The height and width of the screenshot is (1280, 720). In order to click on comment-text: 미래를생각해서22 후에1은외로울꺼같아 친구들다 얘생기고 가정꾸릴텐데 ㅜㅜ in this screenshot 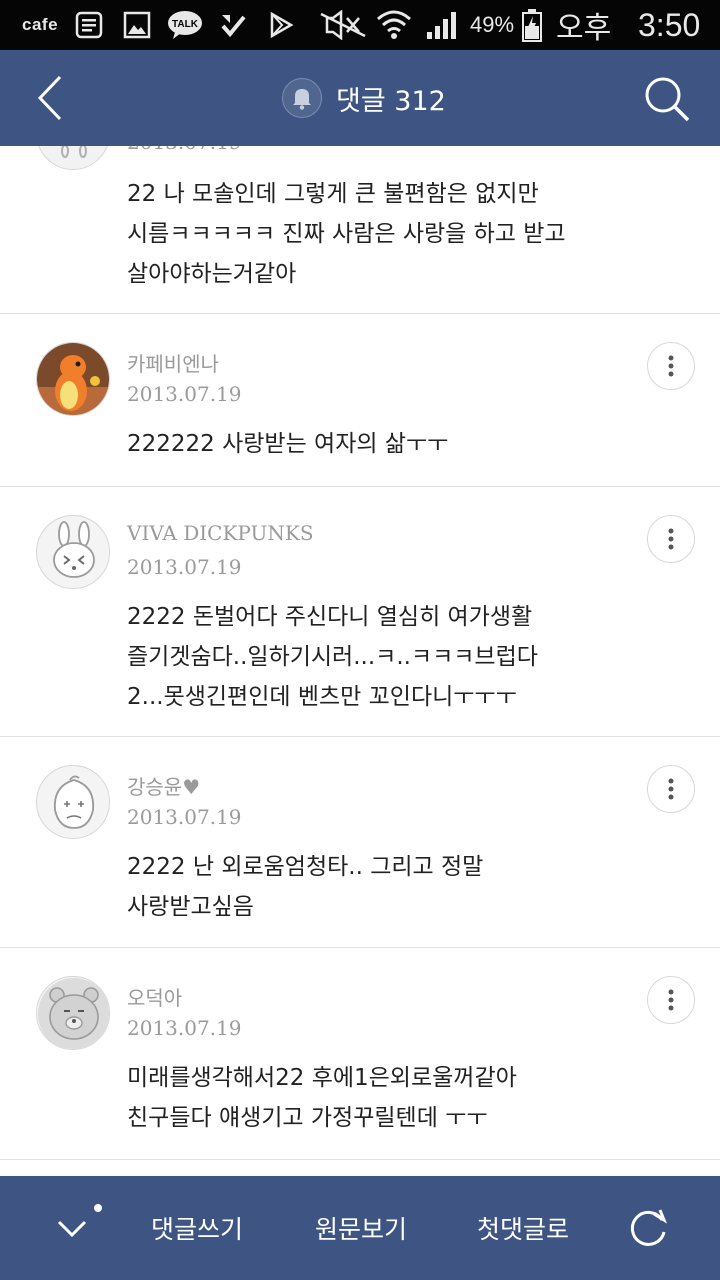, I will do `click(322, 1098)`.